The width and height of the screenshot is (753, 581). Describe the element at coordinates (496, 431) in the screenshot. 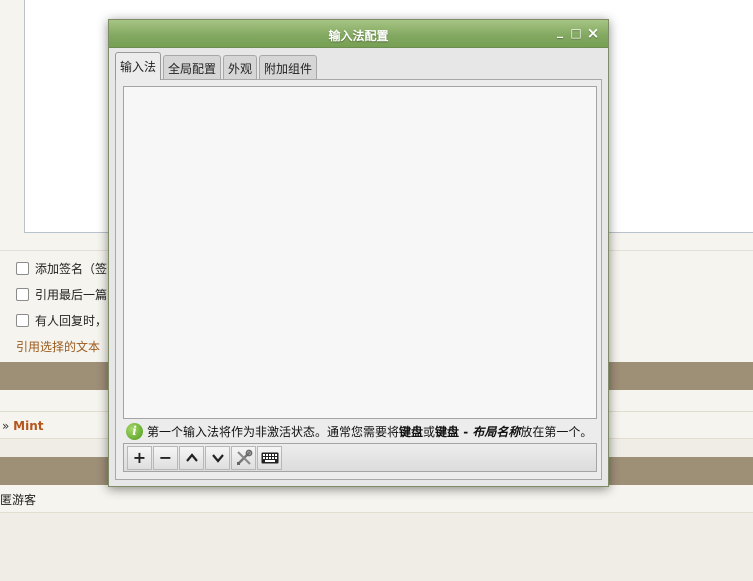

I see `info-italic-layout-name: 布局名称` at that location.